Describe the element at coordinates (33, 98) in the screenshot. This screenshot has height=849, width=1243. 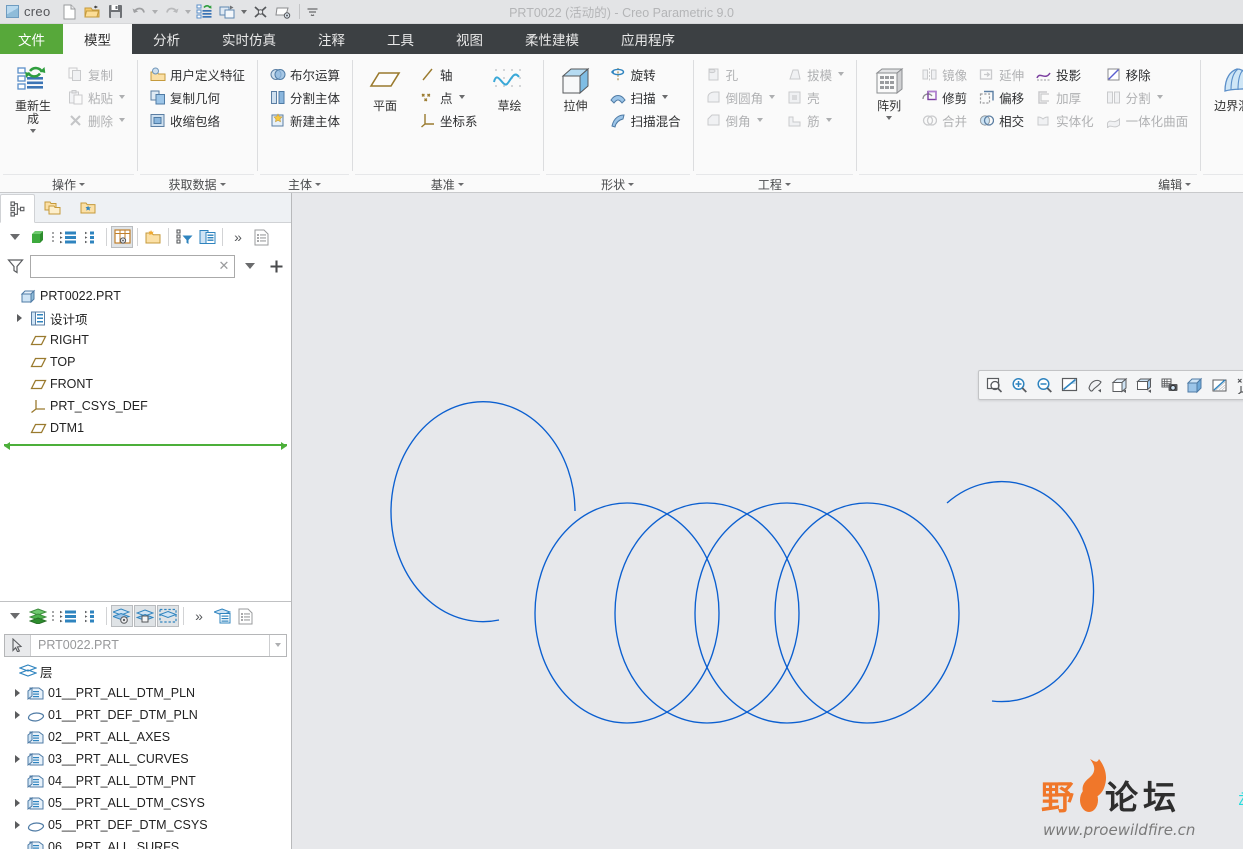
I see `regenerate-button: 重新生成` at that location.